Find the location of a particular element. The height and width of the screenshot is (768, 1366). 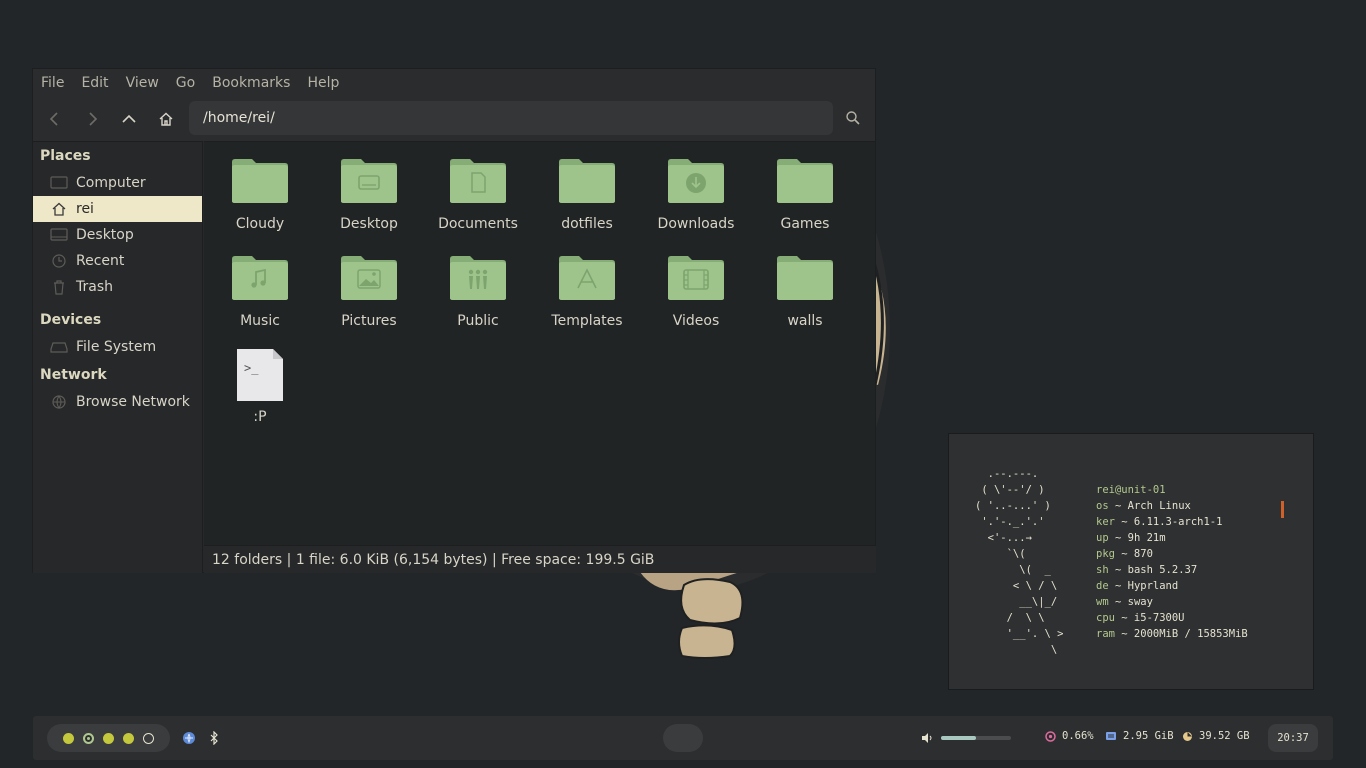

folder-item: Documents is located at coordinates (478, 195).